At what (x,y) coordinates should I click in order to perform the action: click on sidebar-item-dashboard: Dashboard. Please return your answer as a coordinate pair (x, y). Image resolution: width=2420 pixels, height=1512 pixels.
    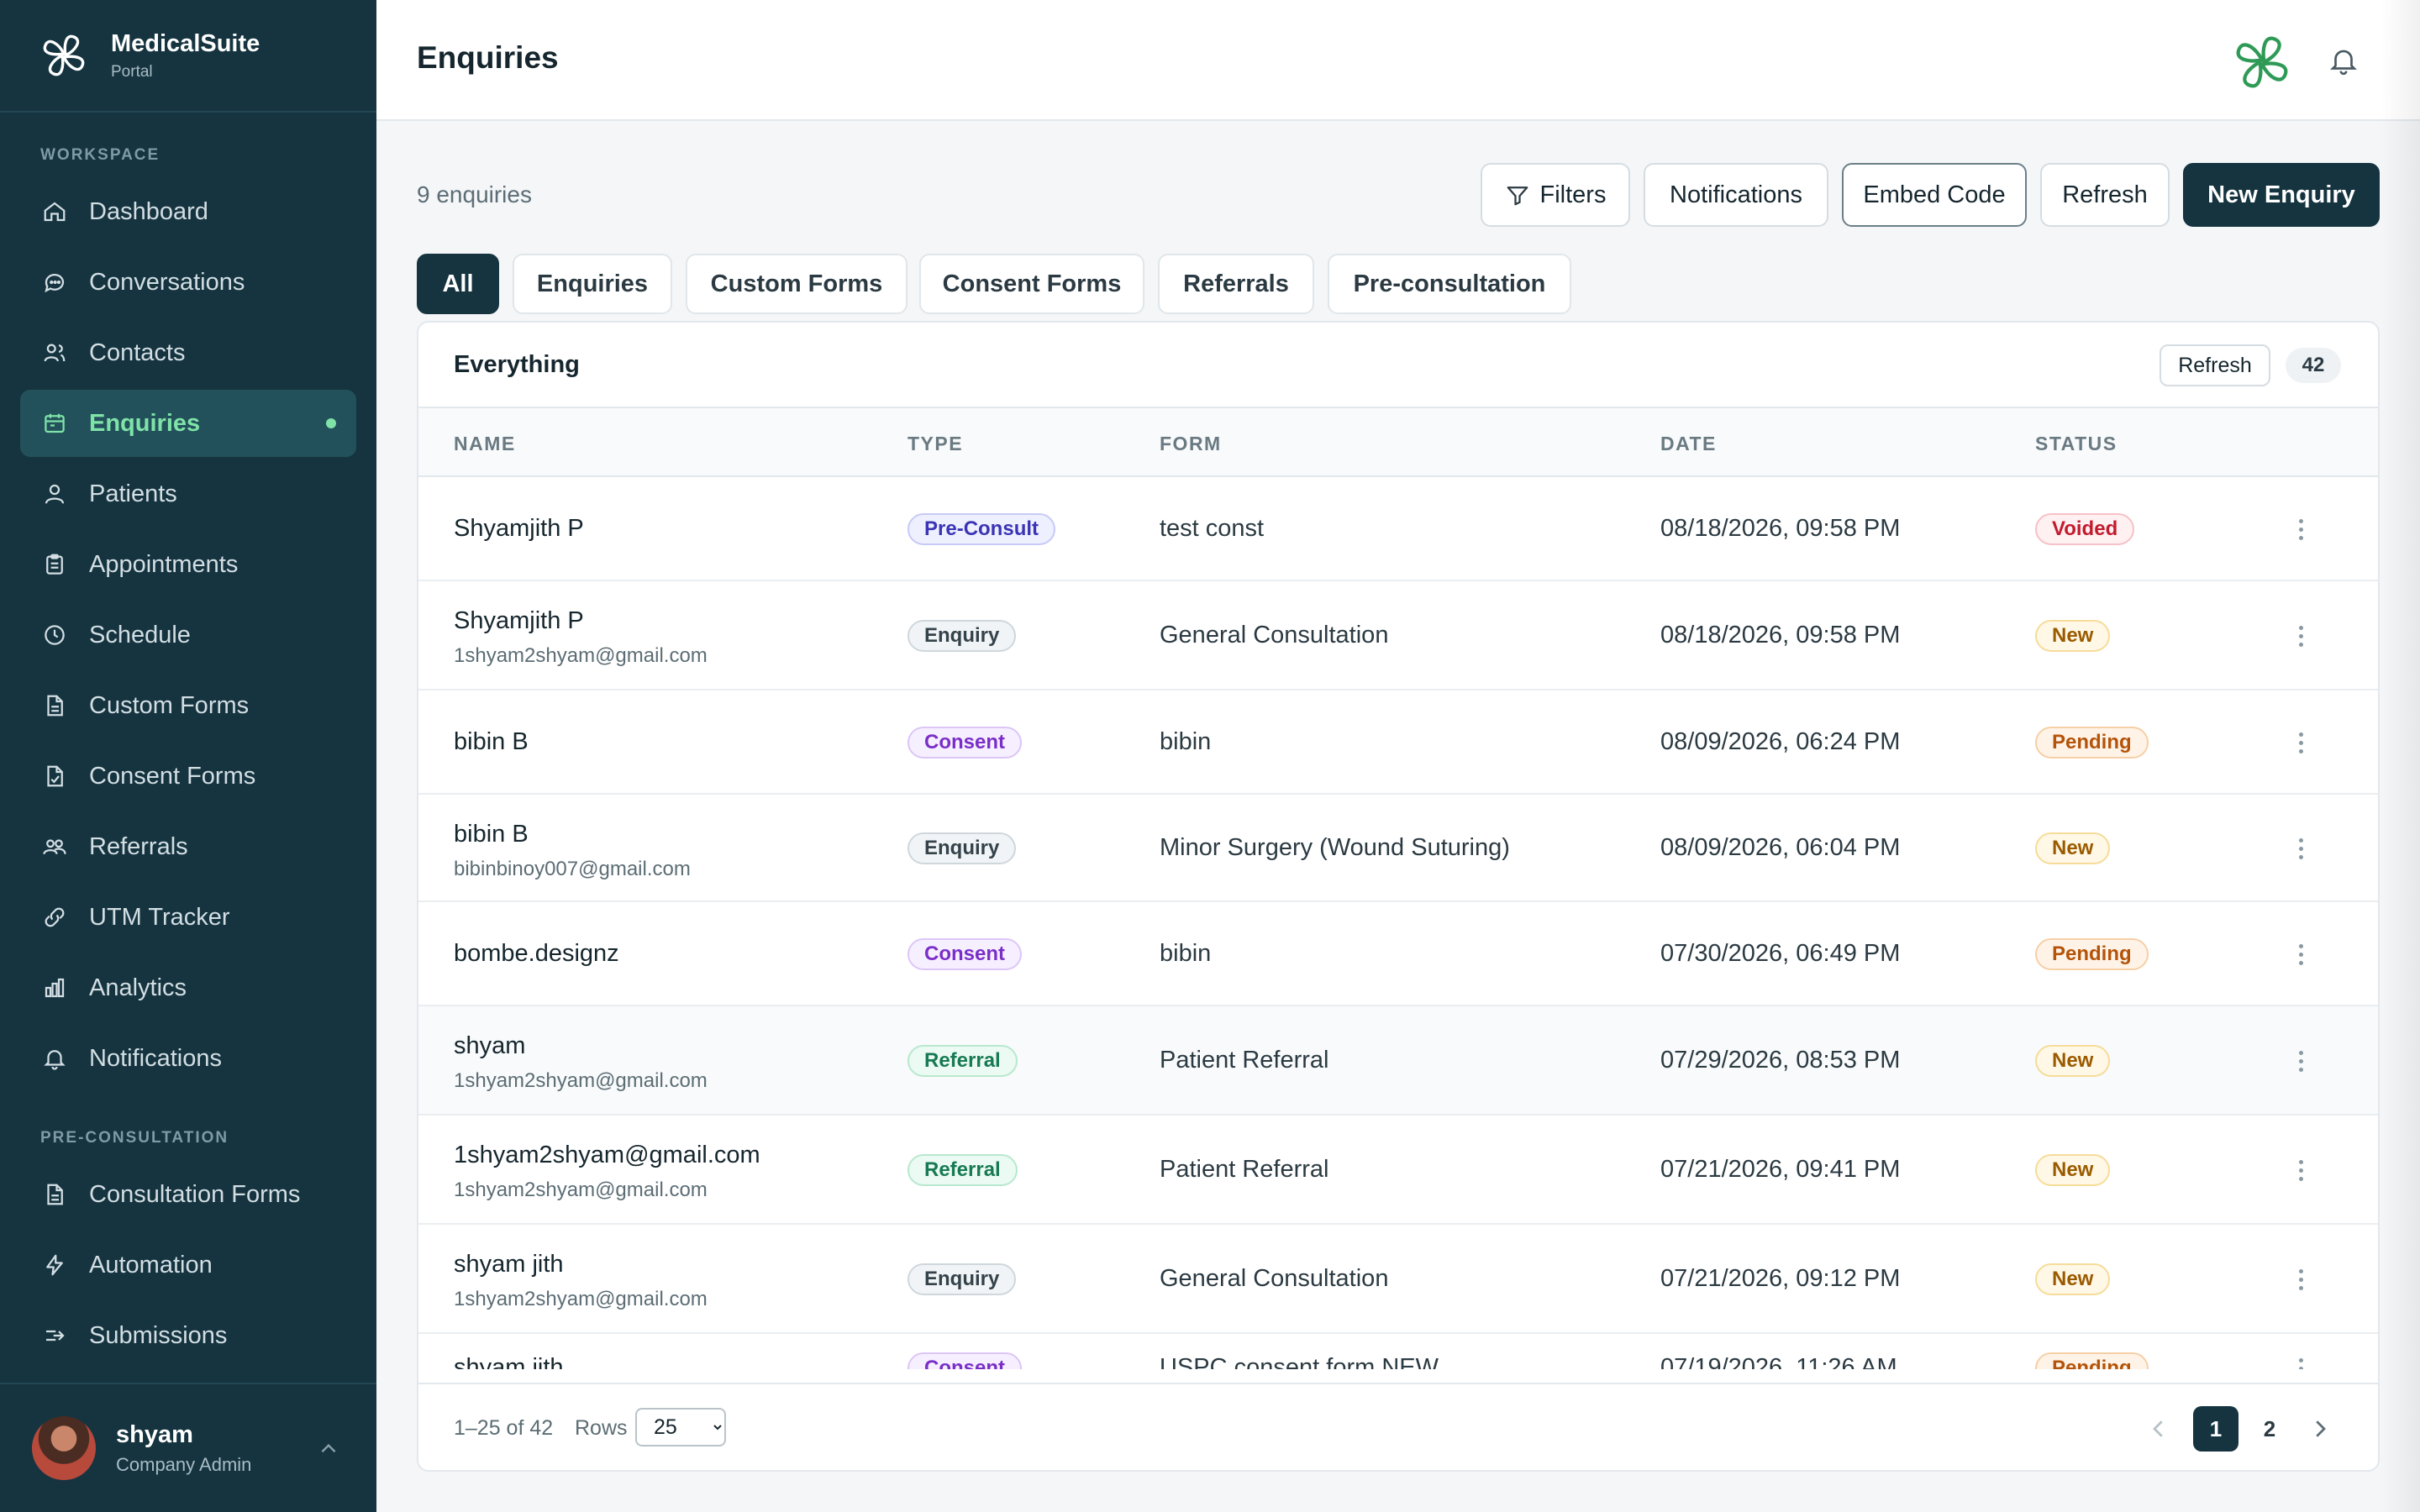
    Looking at the image, I should click on (188, 211).